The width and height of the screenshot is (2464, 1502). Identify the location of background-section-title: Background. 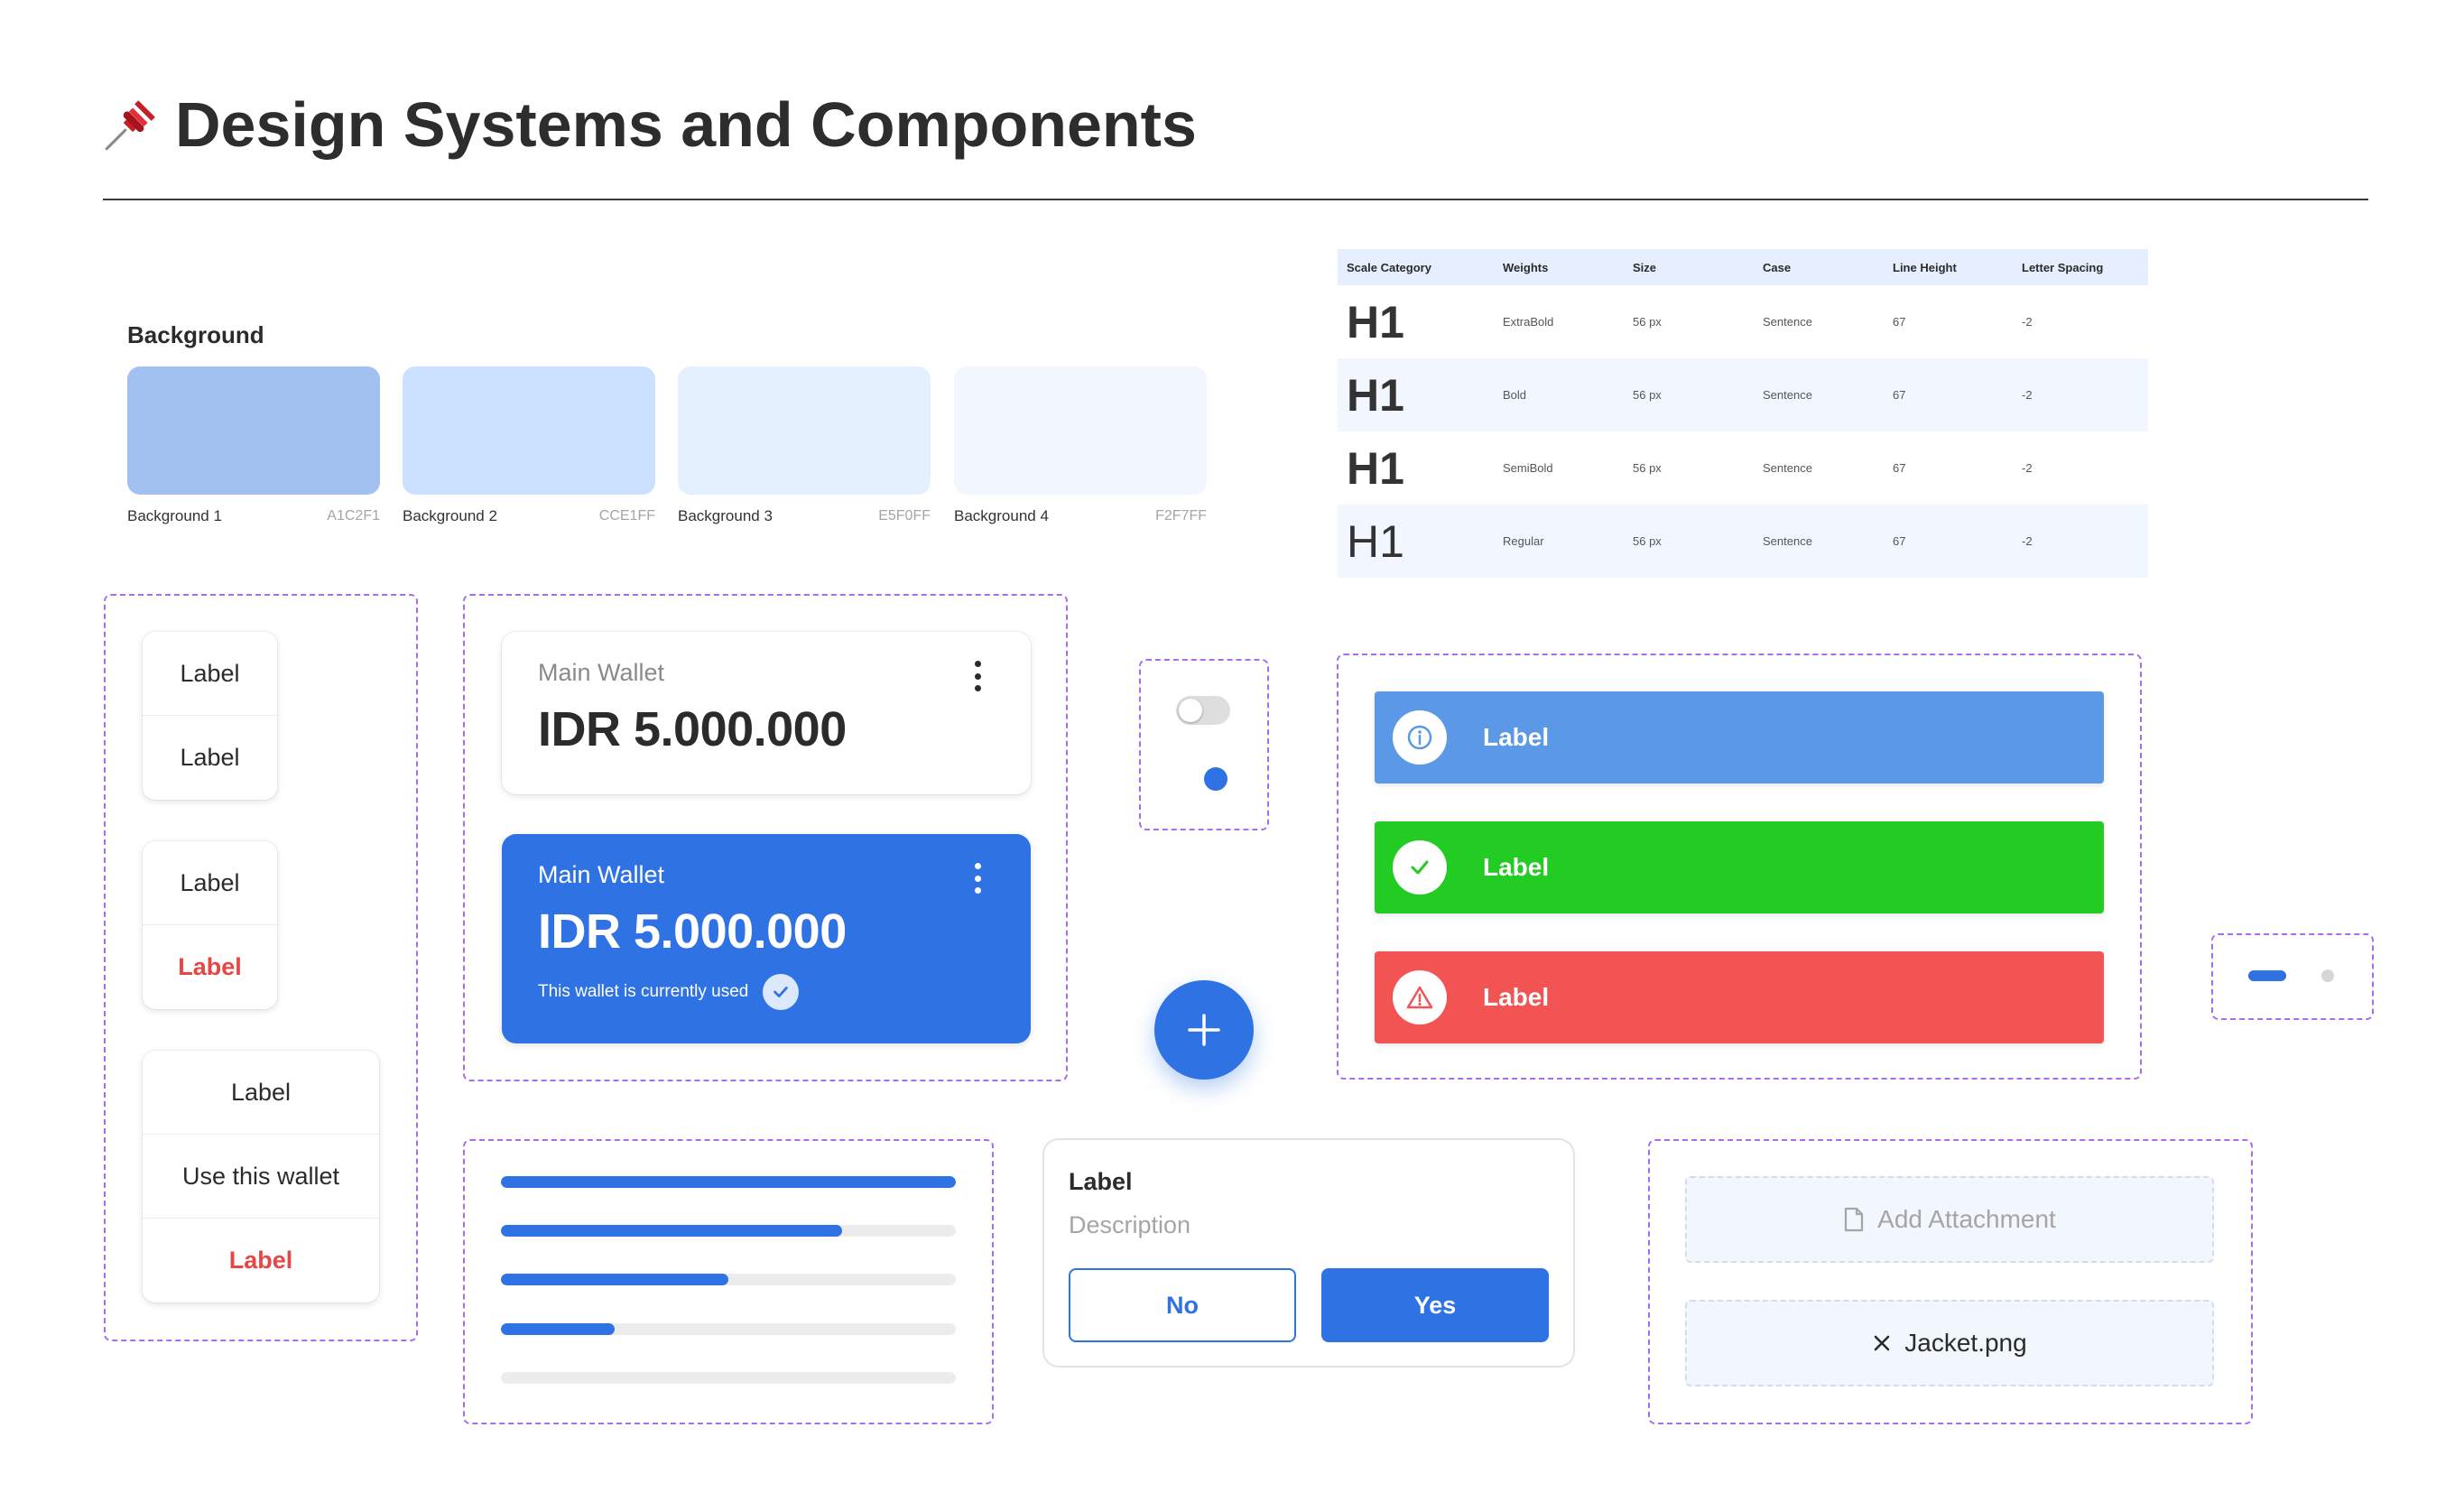
(195, 334).